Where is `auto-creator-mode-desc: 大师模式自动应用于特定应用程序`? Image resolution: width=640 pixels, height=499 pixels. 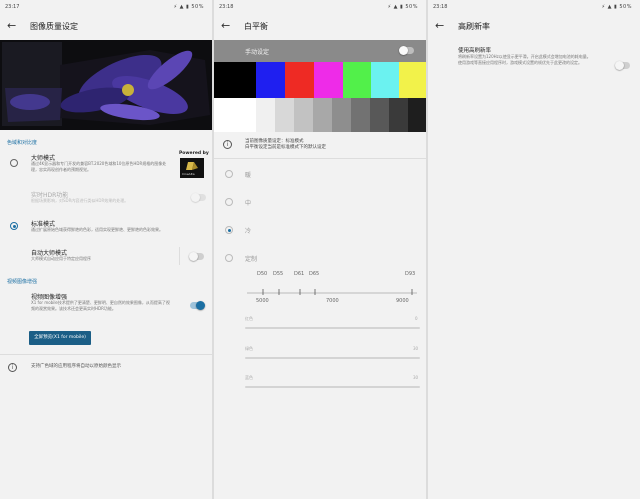
auto-creator-mode-desc: 大师模式自动应用于特定应用程序 is located at coordinates (61, 258).